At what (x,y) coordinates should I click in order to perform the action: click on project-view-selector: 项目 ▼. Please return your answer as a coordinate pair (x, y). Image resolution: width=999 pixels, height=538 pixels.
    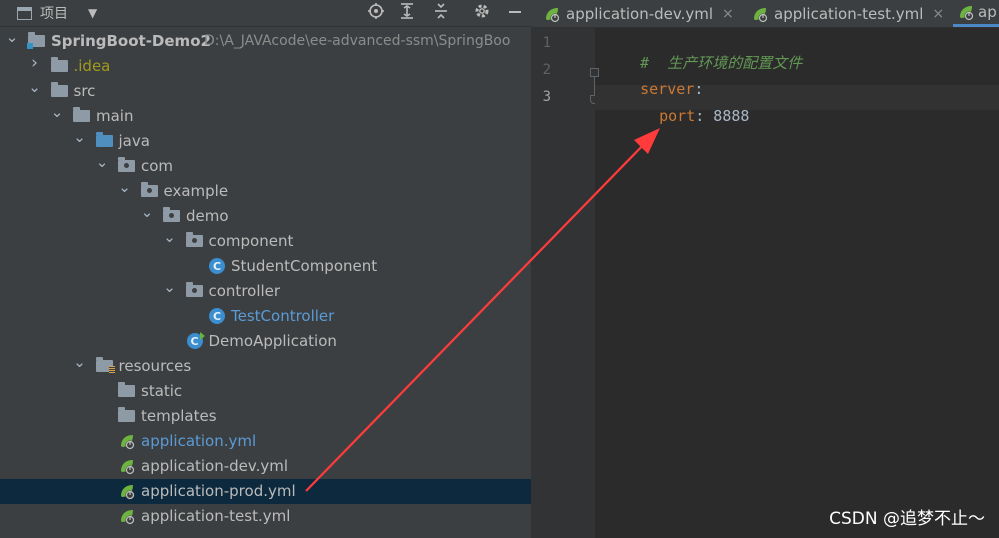
    Looking at the image, I should click on (57, 13).